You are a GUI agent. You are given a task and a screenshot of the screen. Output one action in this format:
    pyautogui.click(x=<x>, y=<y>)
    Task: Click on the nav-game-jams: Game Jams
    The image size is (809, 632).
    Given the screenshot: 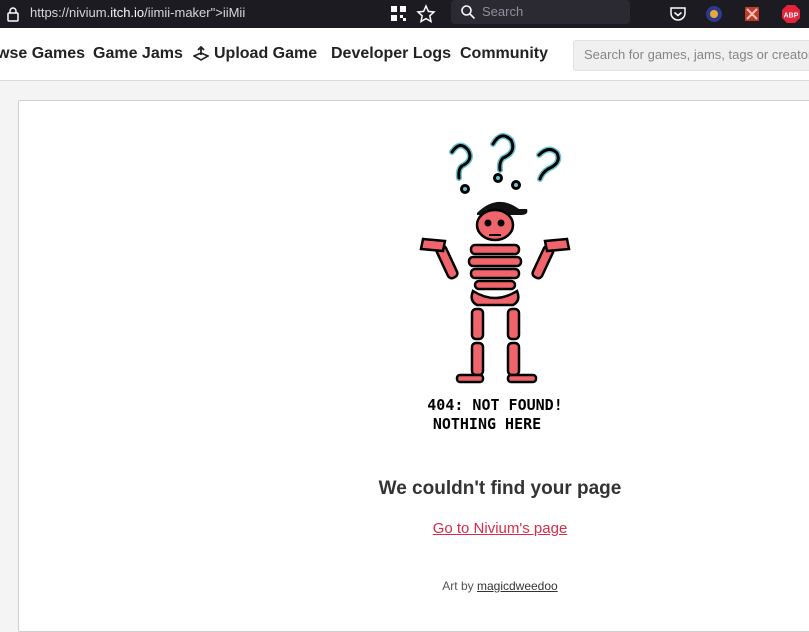 What is the action you would take?
    pyautogui.click(x=138, y=54)
    